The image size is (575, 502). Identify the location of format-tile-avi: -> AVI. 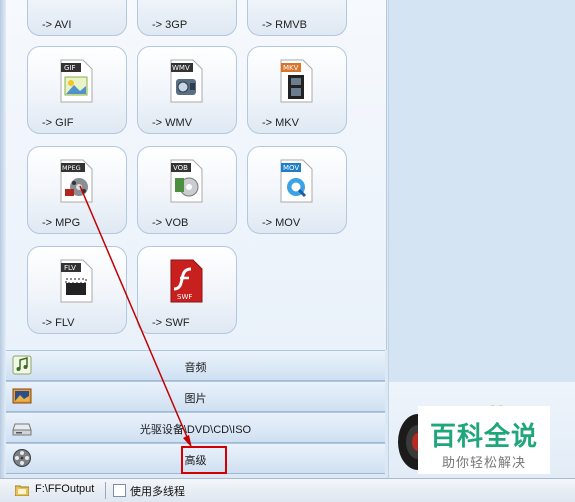
(77, 18).